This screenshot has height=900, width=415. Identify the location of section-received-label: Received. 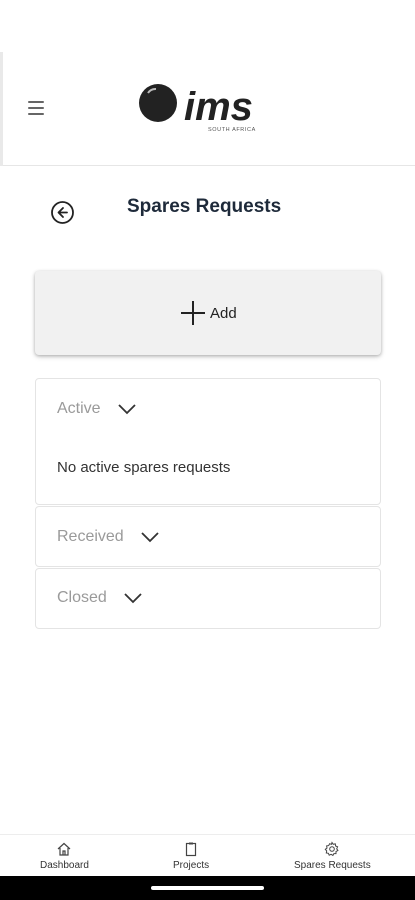
(90, 536).